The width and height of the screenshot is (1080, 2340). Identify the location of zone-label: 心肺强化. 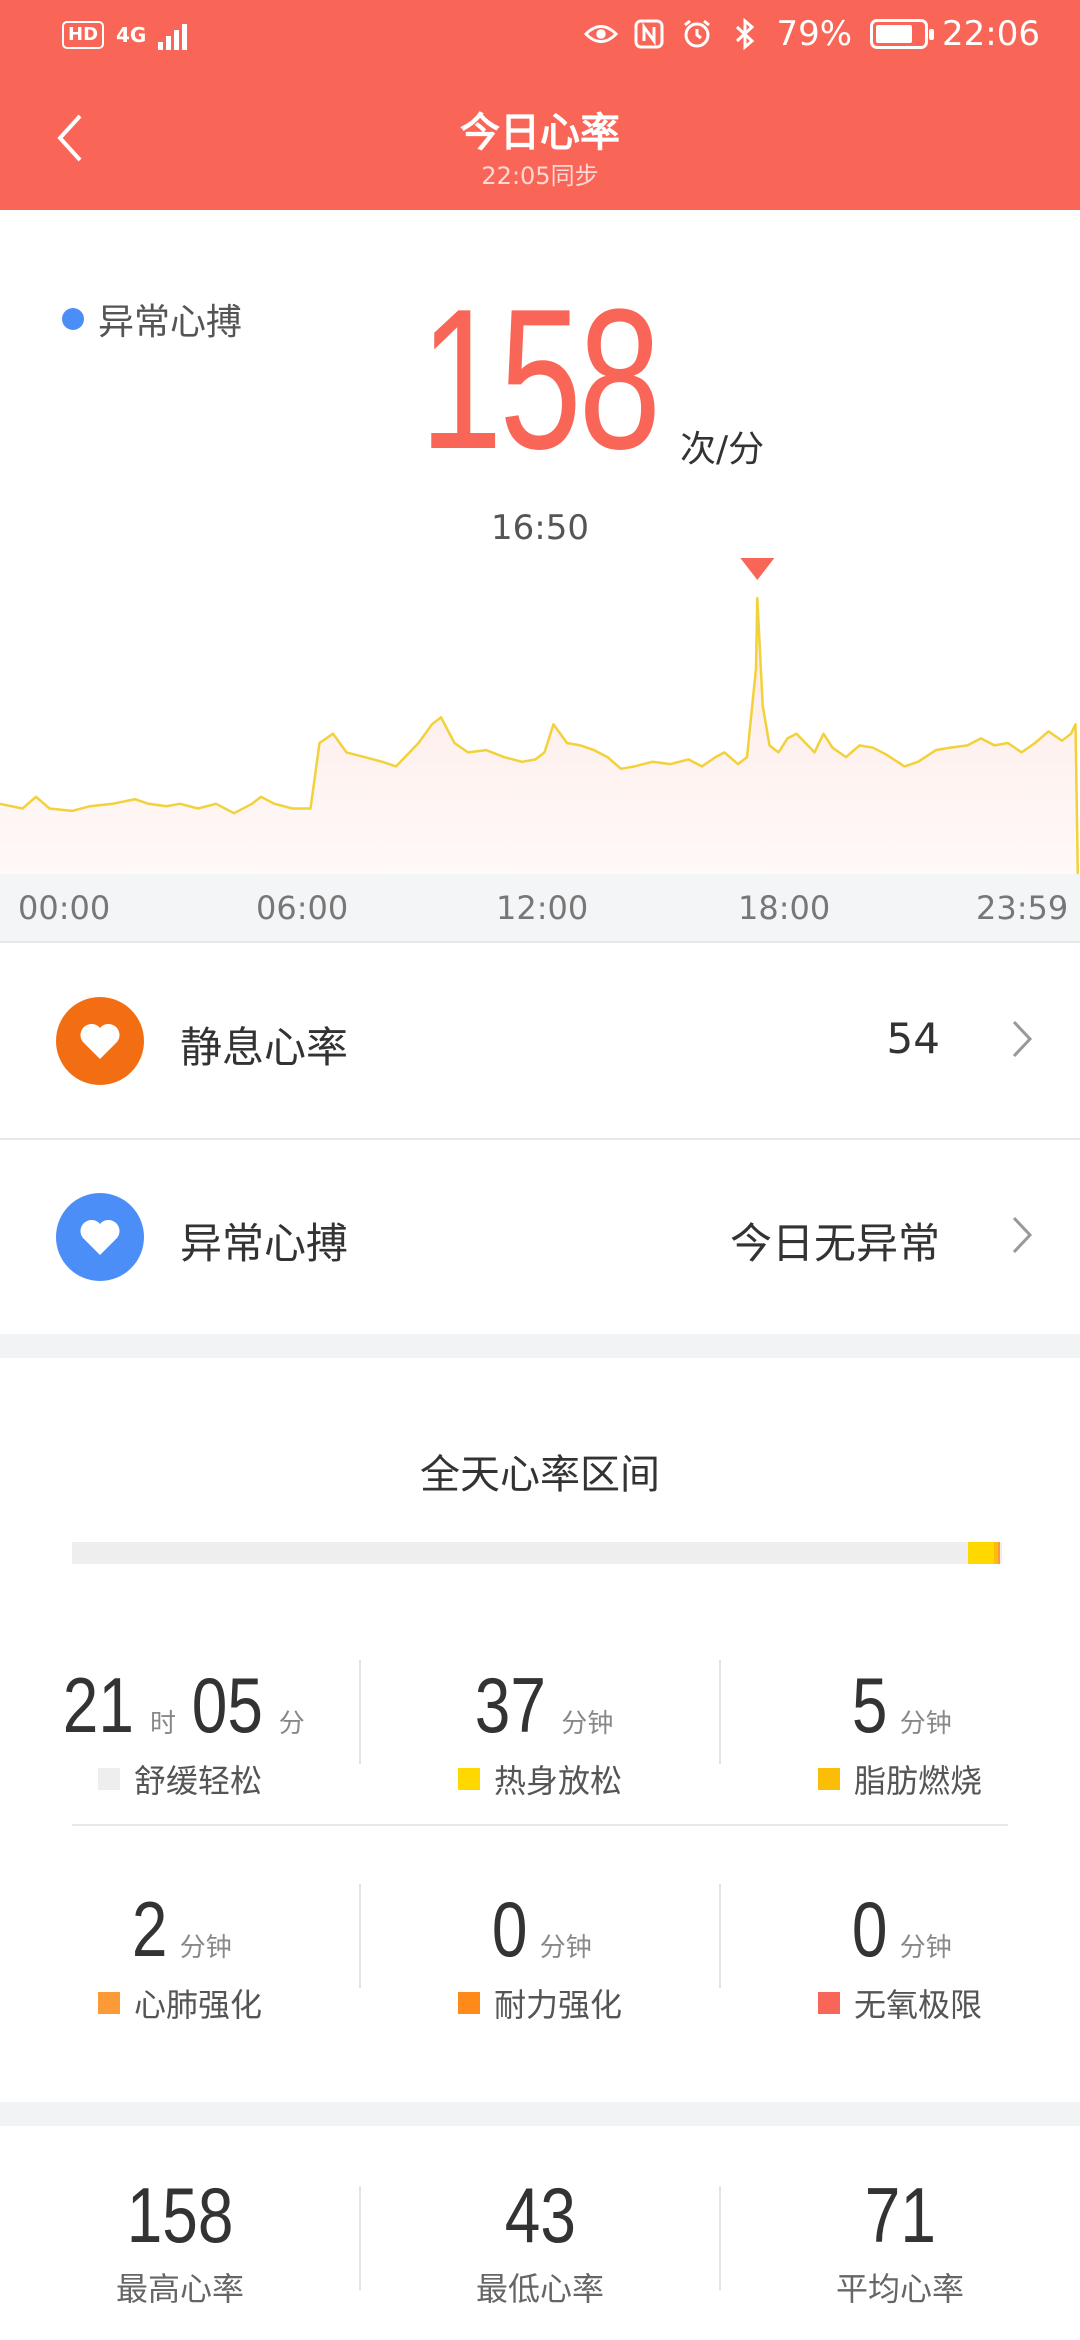
(197, 2005).